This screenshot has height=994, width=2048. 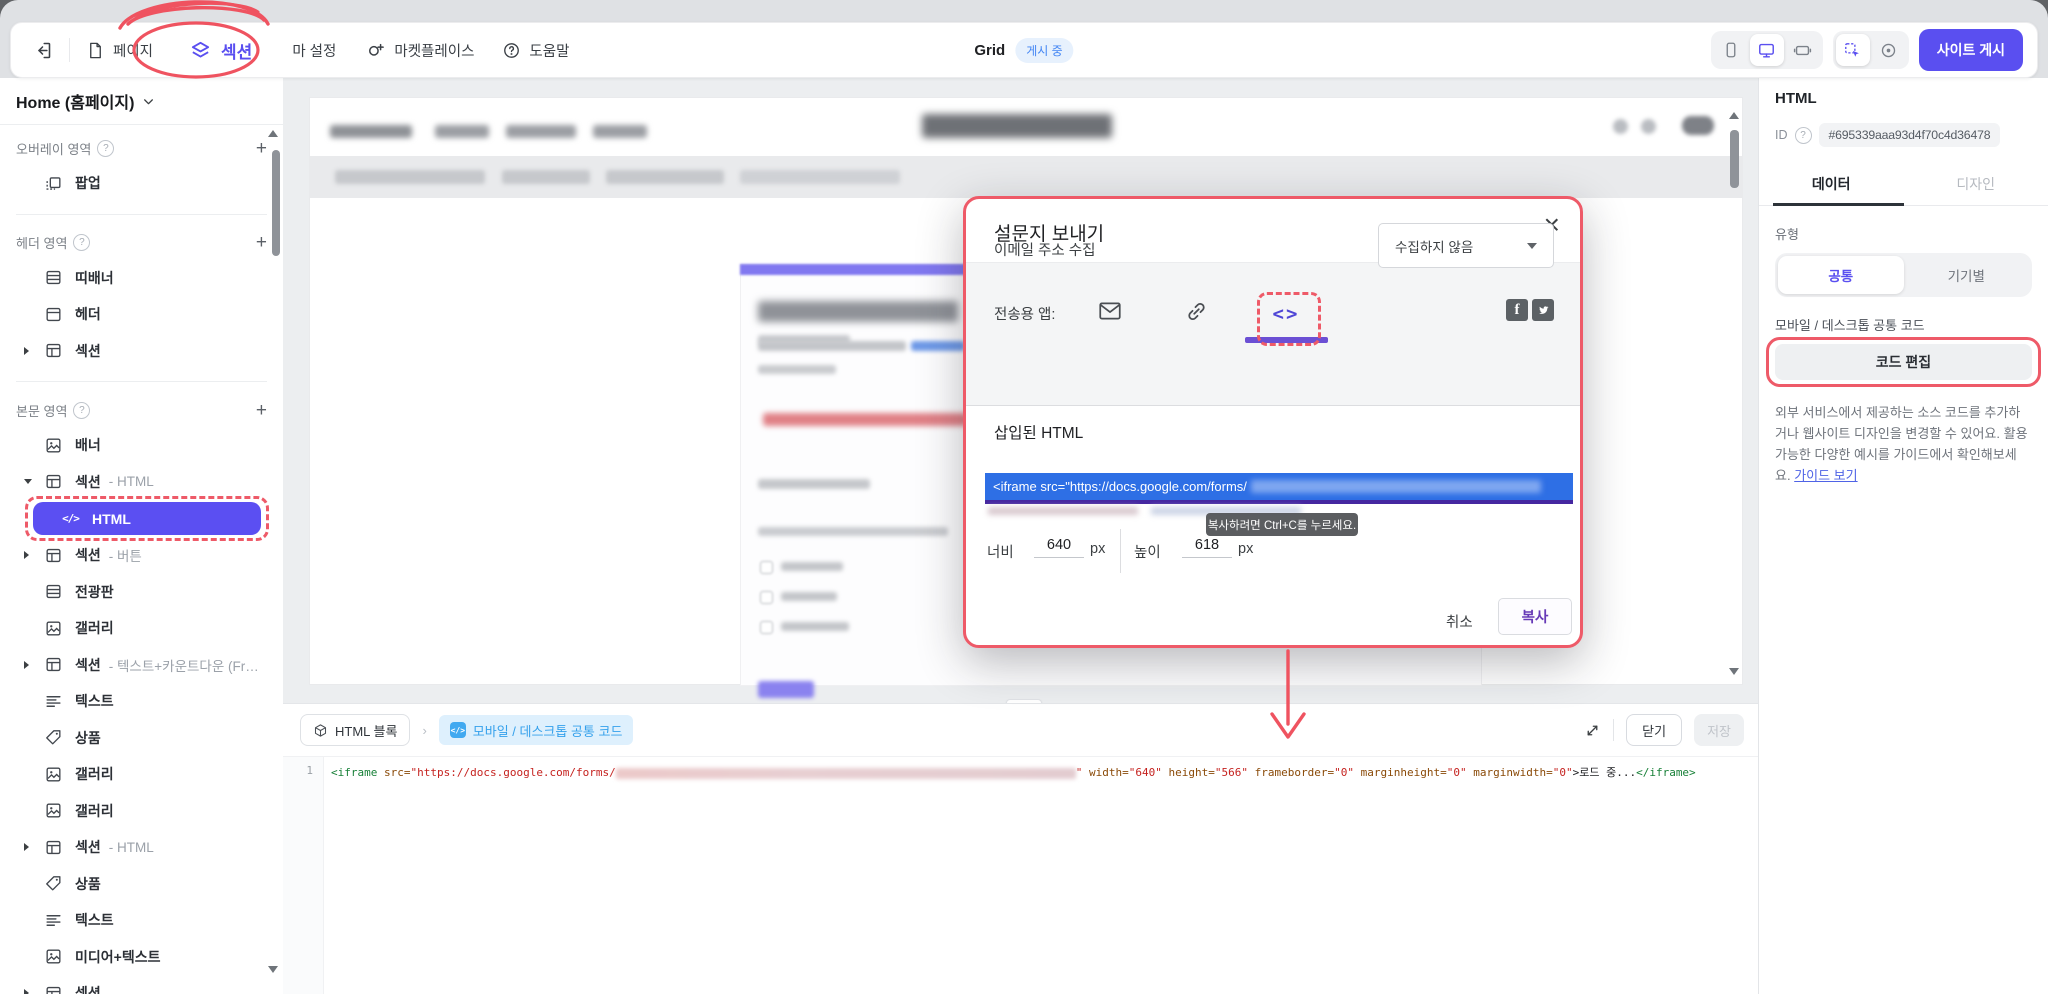 I want to click on exit-editor-button, so click(x=42, y=50).